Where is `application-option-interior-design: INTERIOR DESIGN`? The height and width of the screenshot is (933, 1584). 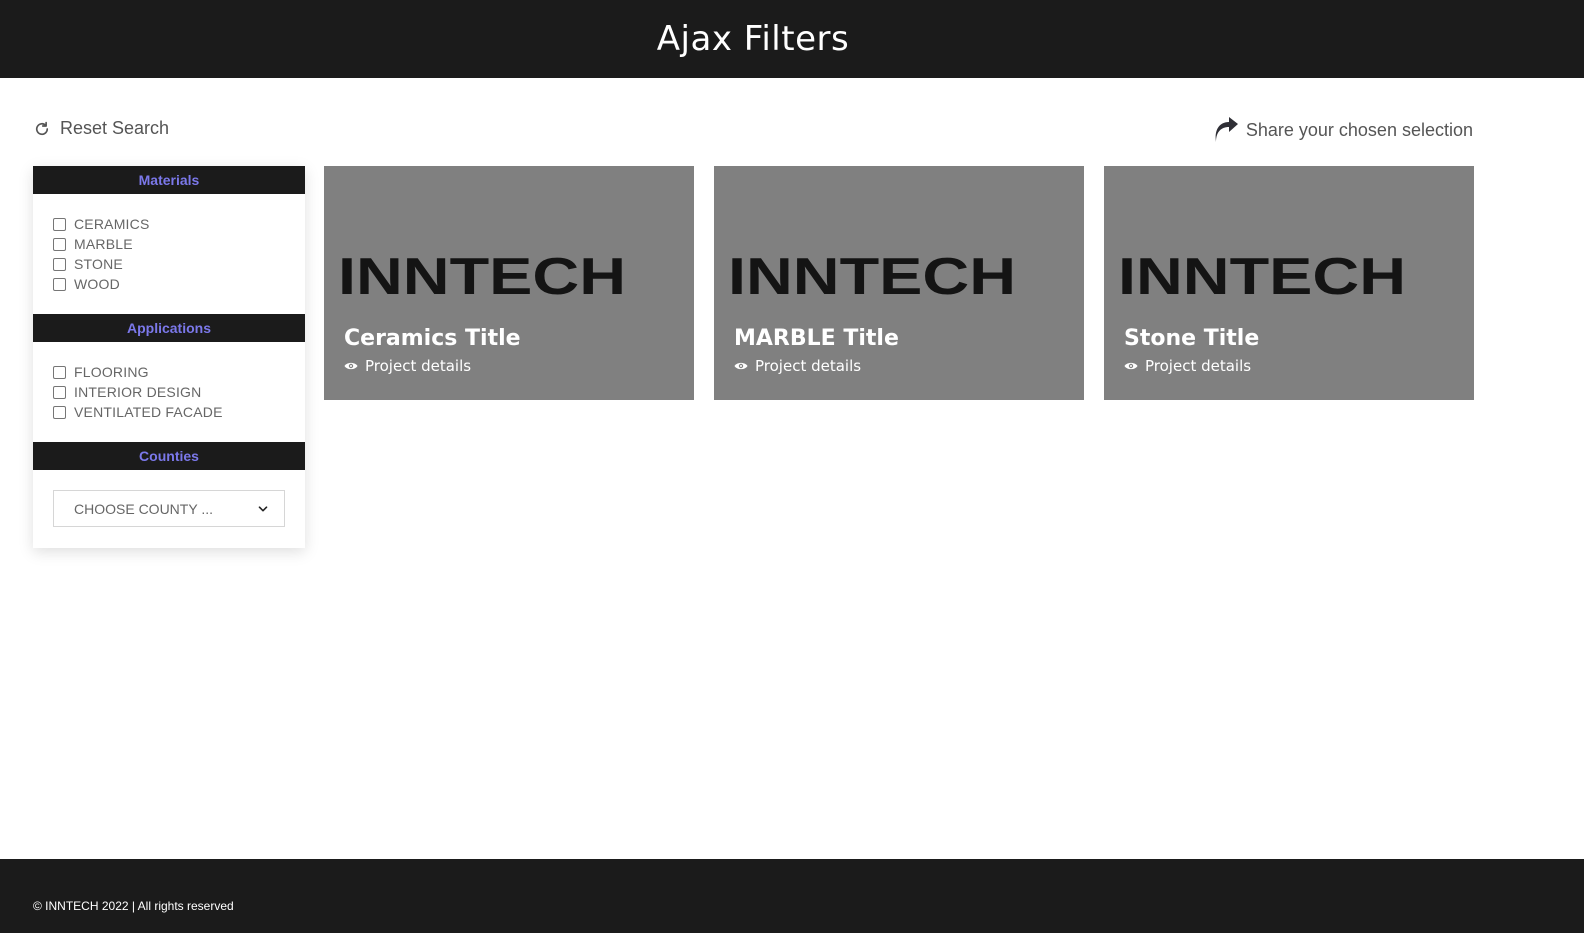 application-option-interior-design: INTERIOR DESIGN is located at coordinates (169, 392).